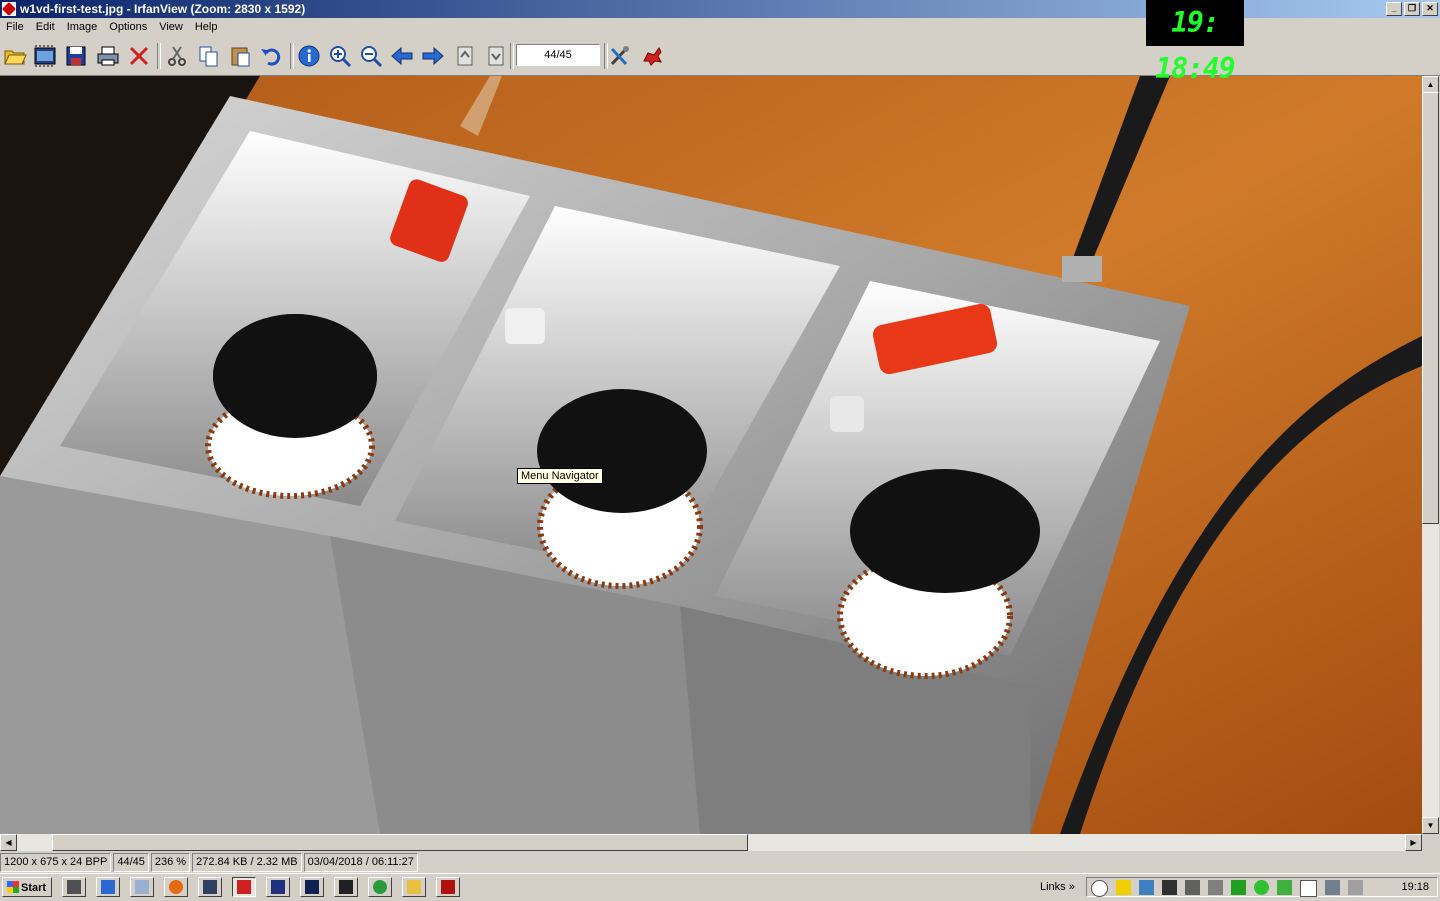 The image size is (1440, 901). Describe the element at coordinates (45, 27) in the screenshot. I see `menu-edit: Edit` at that location.